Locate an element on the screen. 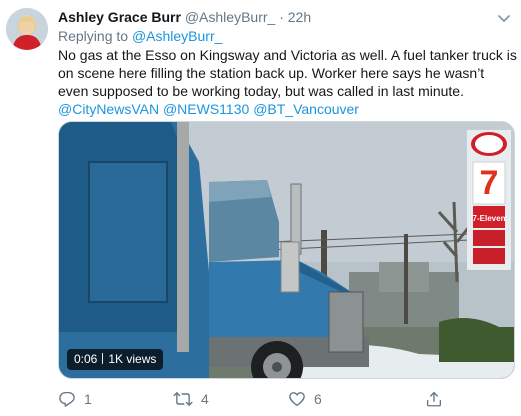  mention-citynewsvan: @CityNewsVAN is located at coordinates (108, 109).